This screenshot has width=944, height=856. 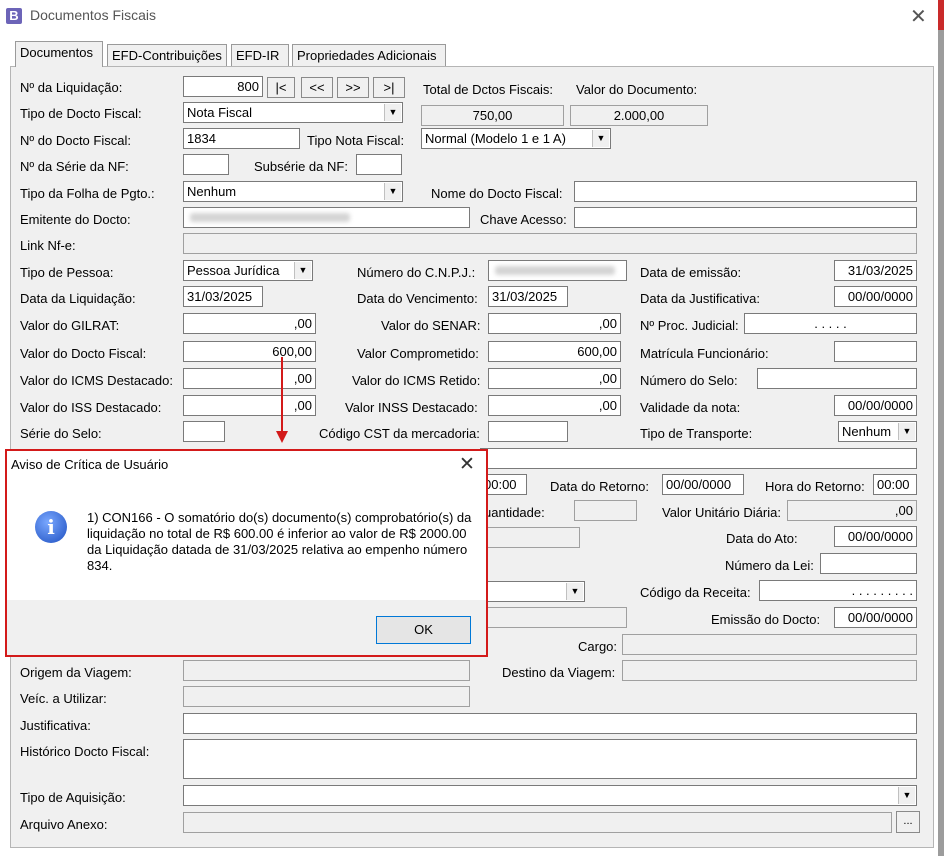 What do you see at coordinates (70, 325) in the screenshot?
I see `gilrat-label: Valor do GILRAT:` at bounding box center [70, 325].